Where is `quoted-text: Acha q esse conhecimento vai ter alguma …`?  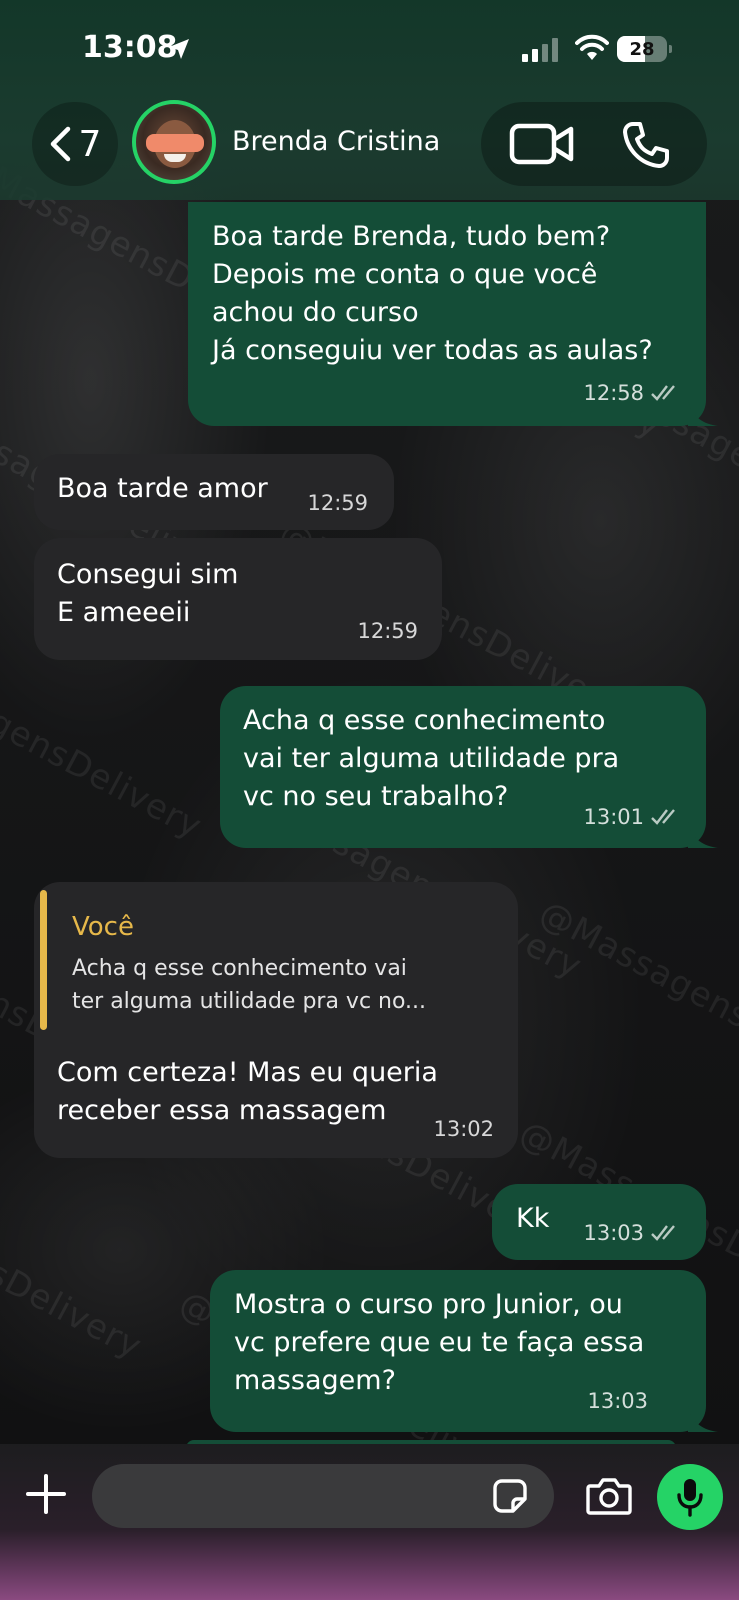 quoted-text: Acha q esse conhecimento vai ter alguma … is located at coordinates (249, 985).